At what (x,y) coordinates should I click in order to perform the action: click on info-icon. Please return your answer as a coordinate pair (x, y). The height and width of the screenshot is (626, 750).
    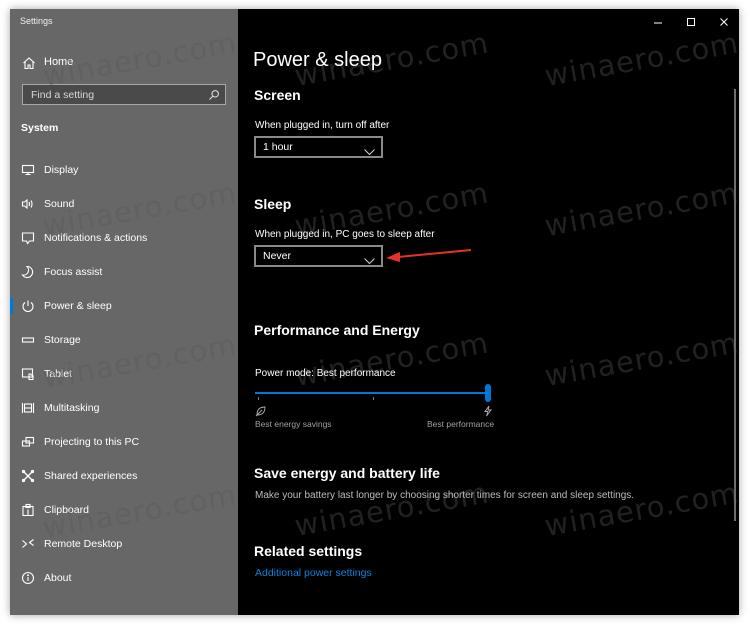
    Looking at the image, I should click on (28, 578).